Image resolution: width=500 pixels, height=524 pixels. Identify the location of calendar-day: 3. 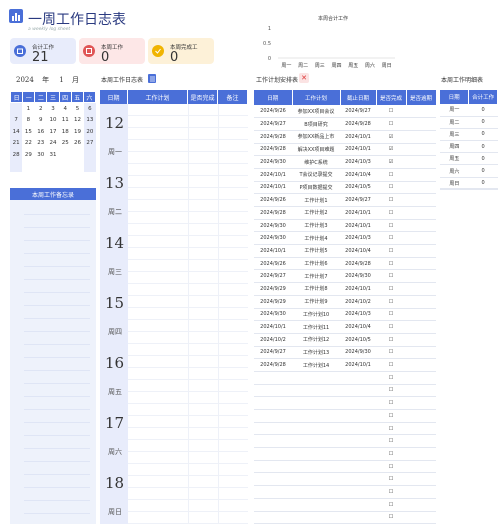
(53, 109).